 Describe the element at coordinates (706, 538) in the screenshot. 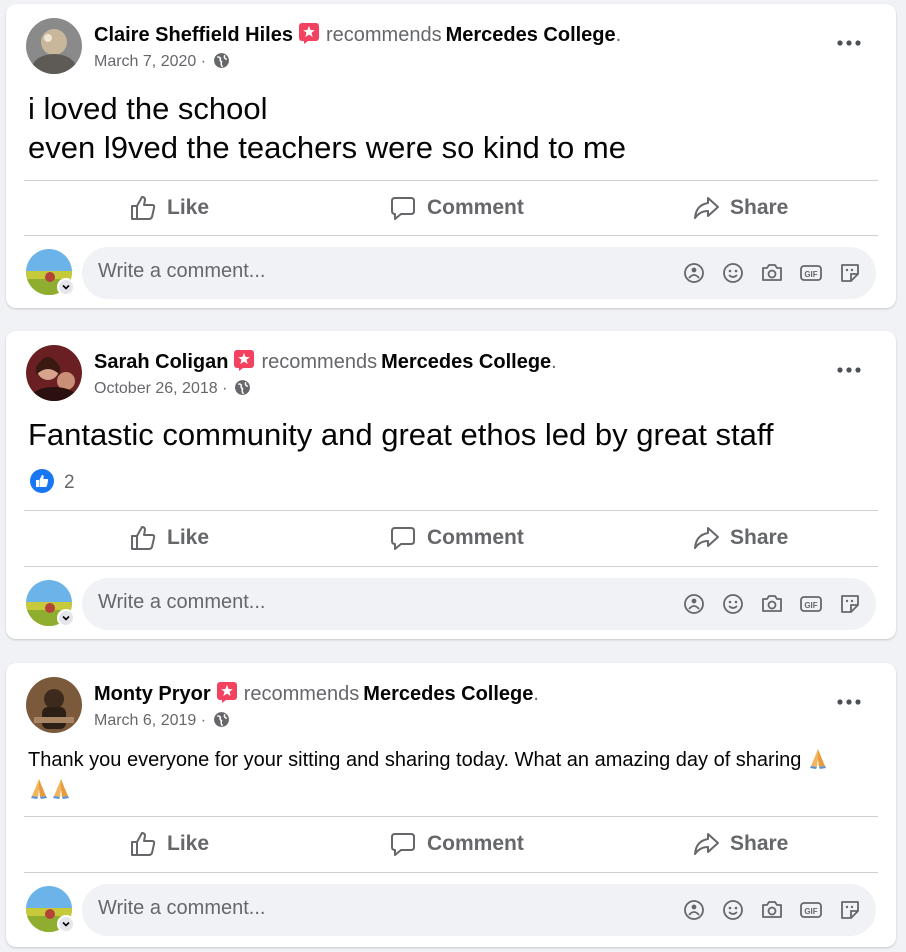

I see `share-arrow-icon` at that location.